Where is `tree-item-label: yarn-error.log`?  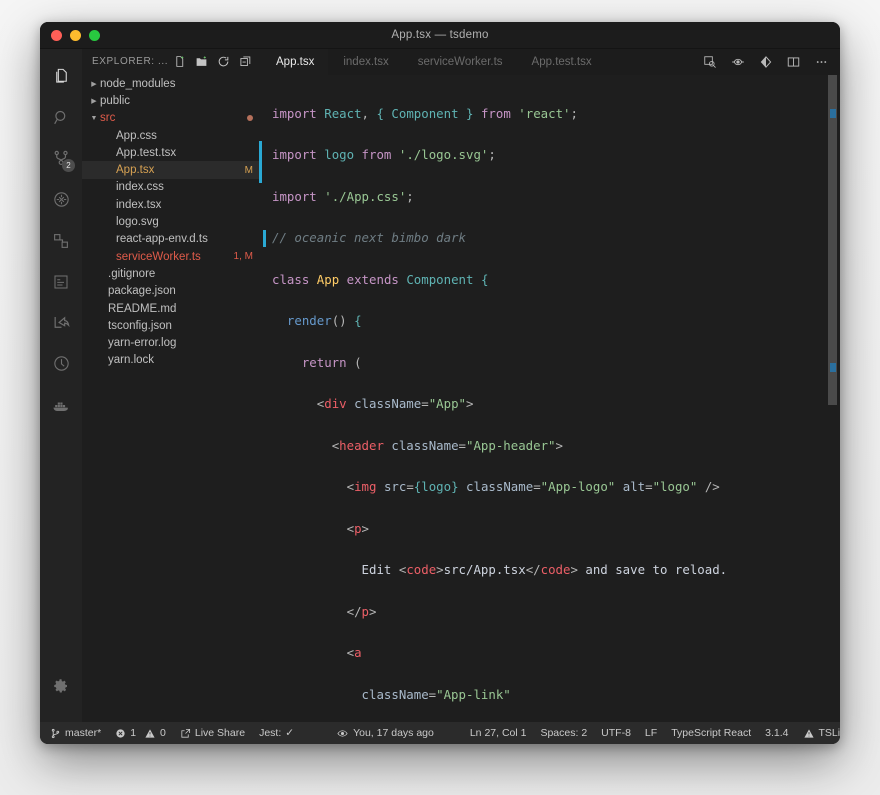 tree-item-label: yarn-error.log is located at coordinates (142, 343).